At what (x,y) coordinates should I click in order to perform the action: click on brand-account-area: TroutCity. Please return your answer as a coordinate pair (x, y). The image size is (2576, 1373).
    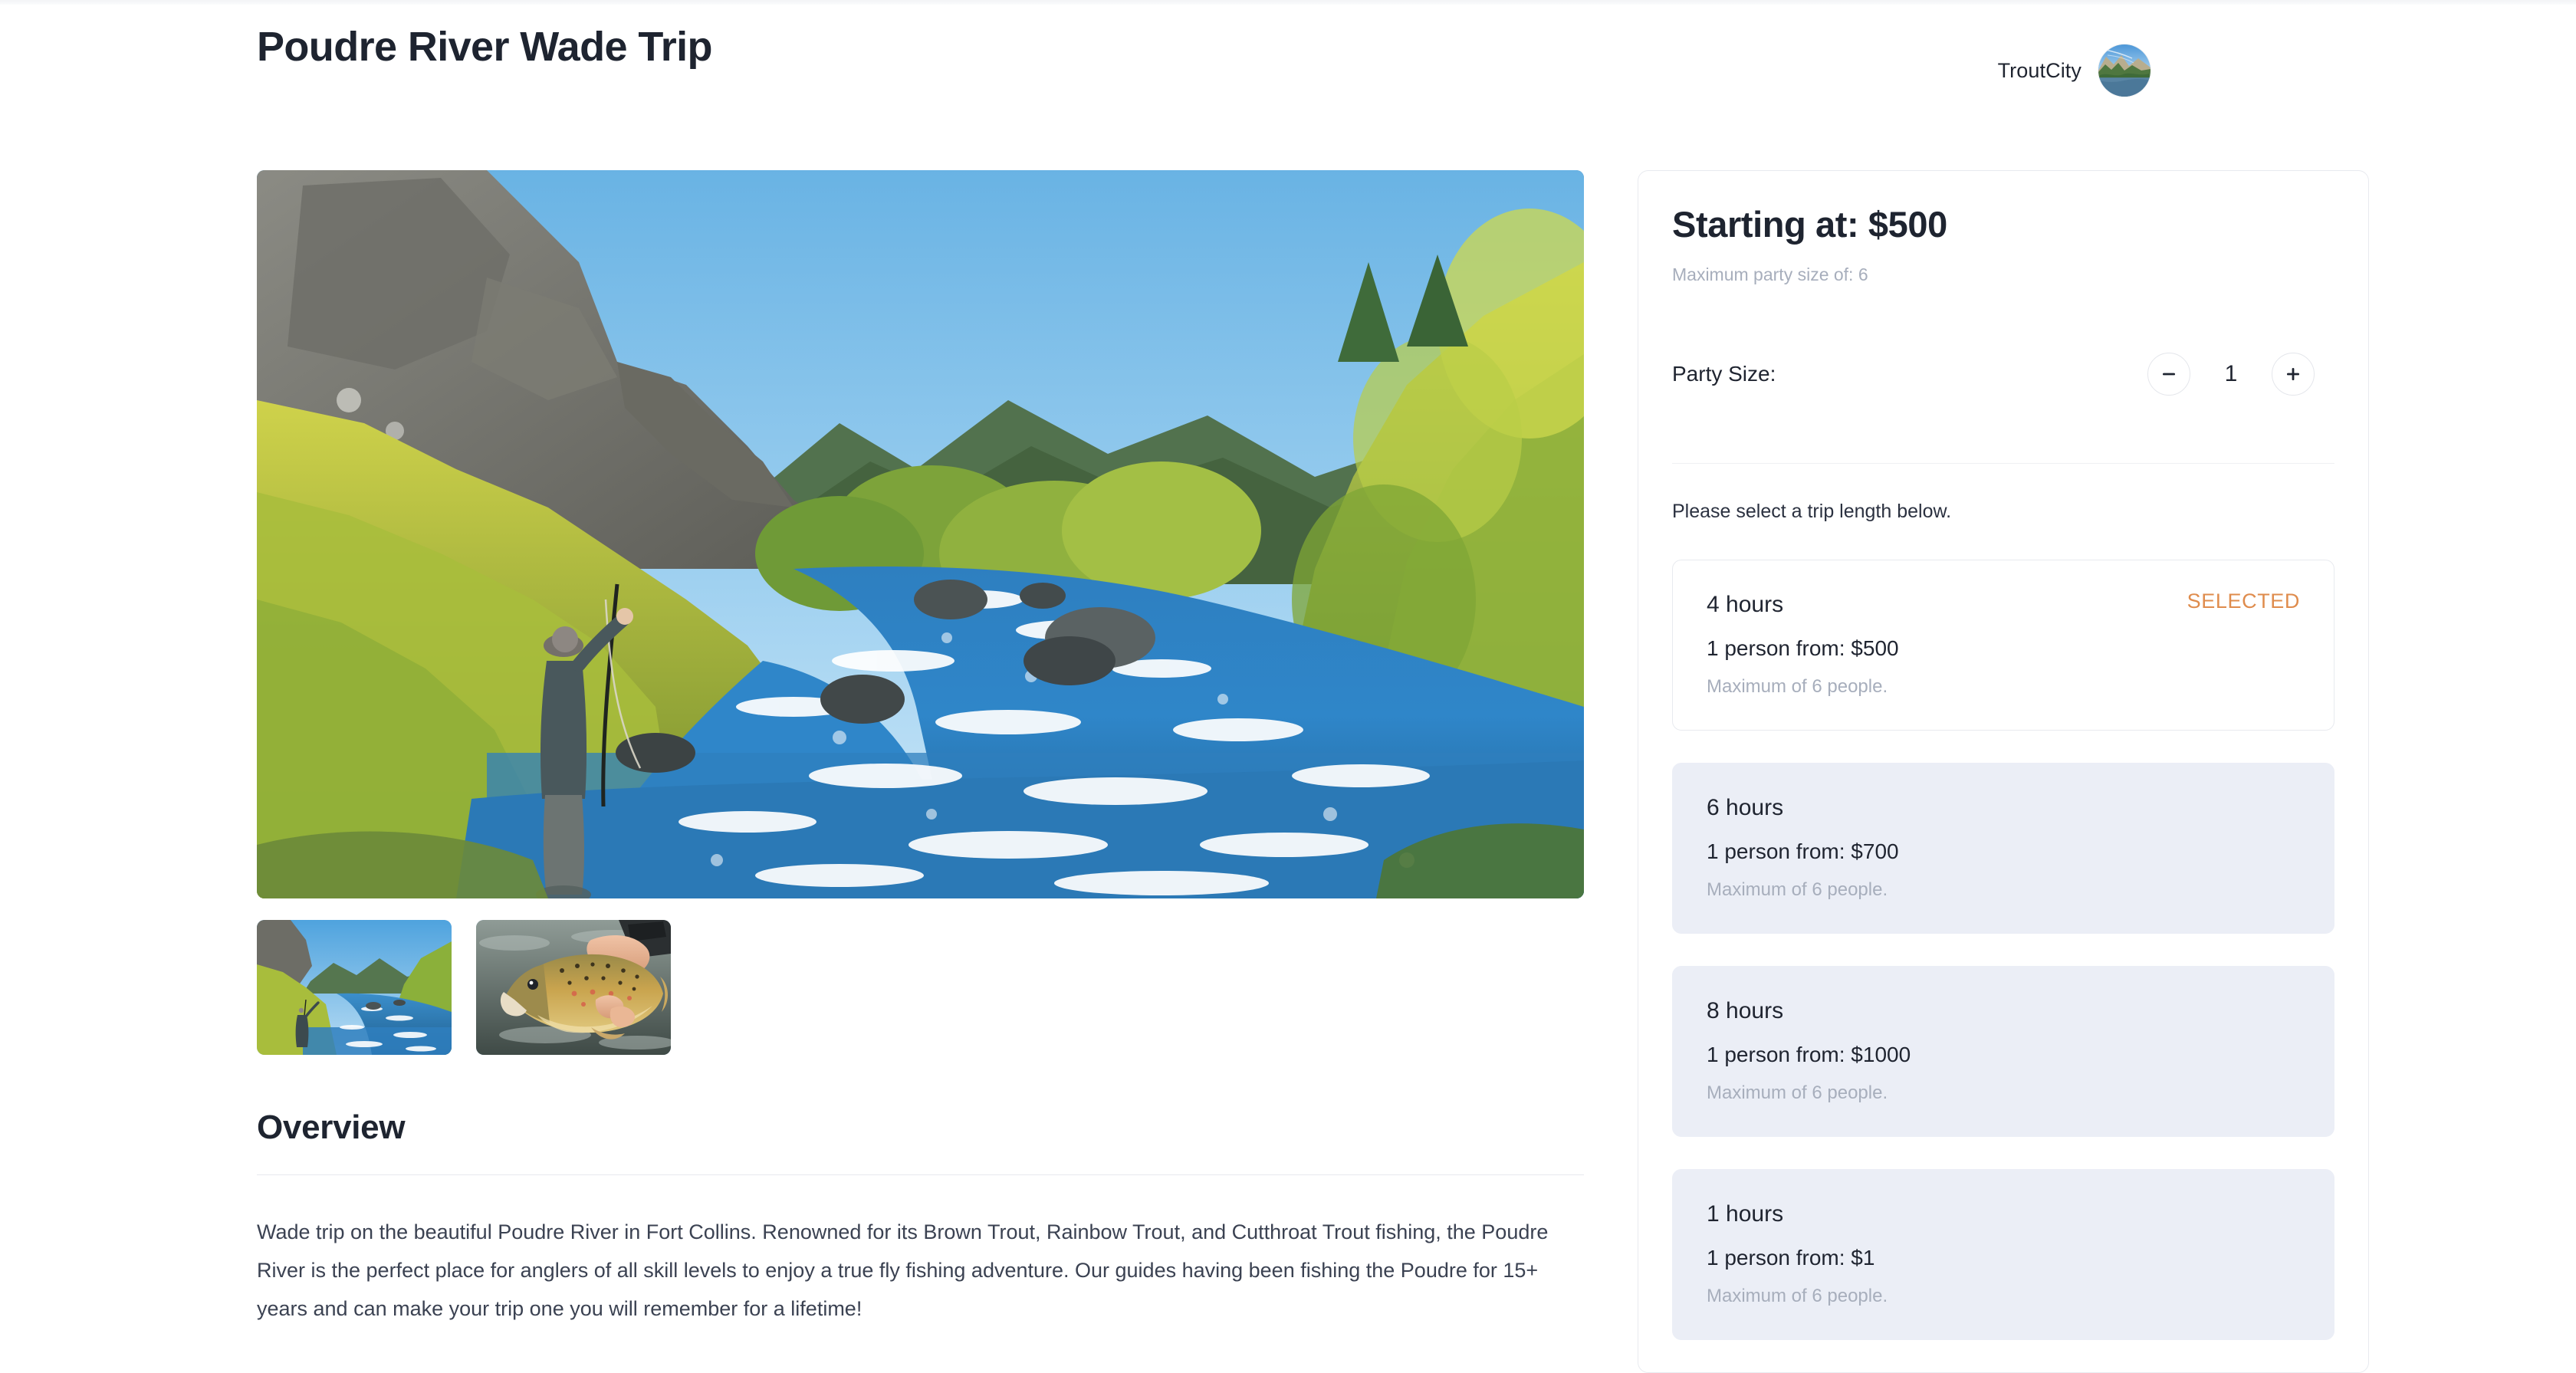
    Looking at the image, I should click on (2183, 57).